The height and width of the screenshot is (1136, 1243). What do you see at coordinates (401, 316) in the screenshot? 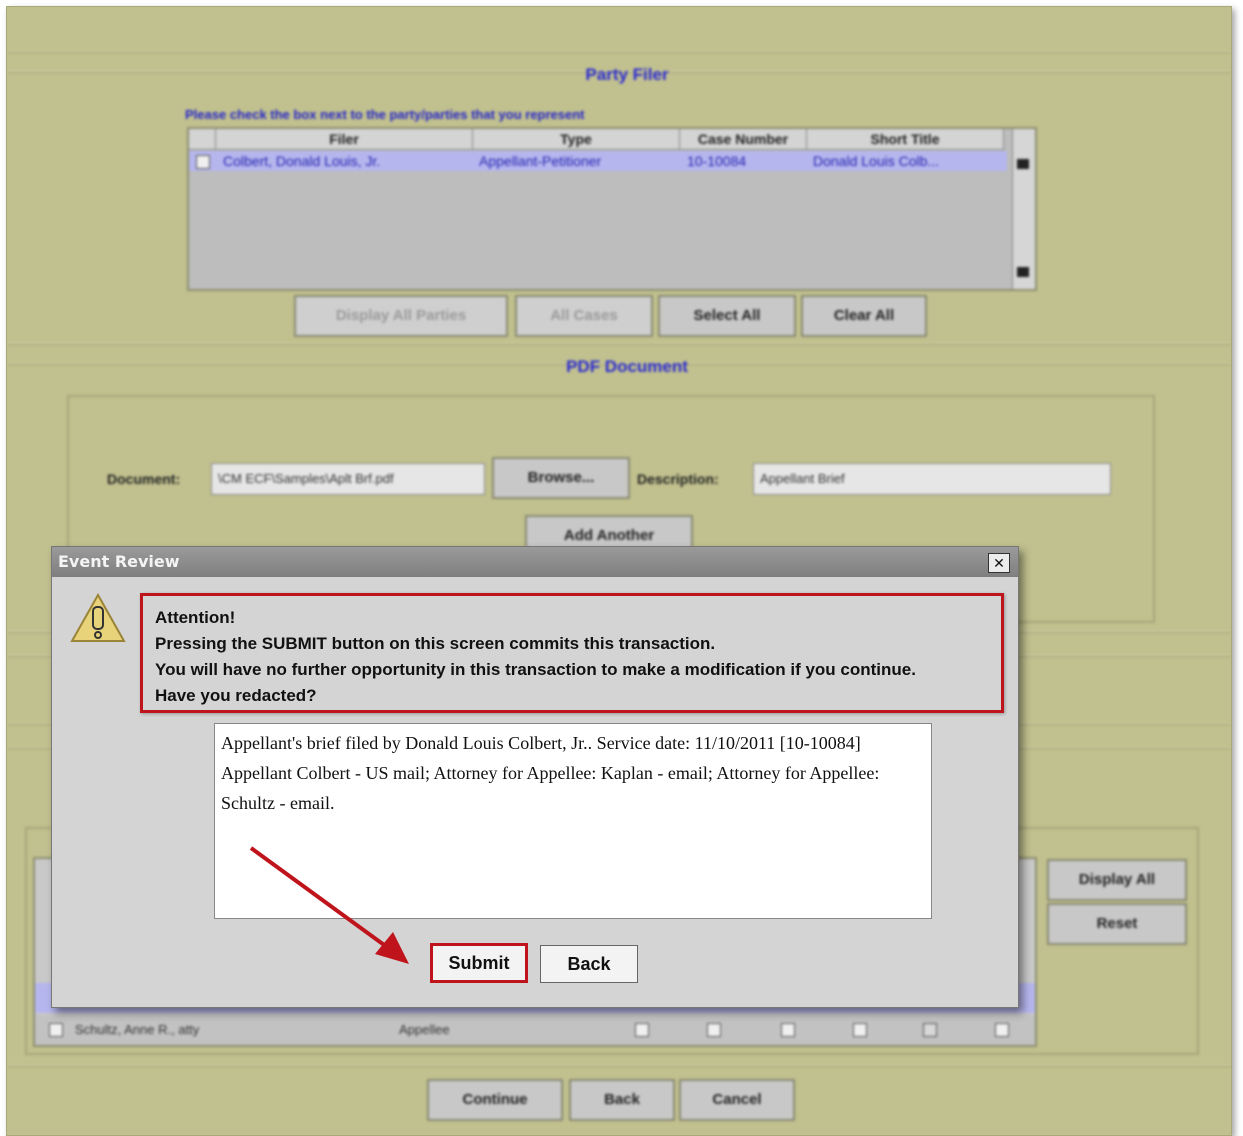
I see `display-all-parties-button: Display All Parties` at bounding box center [401, 316].